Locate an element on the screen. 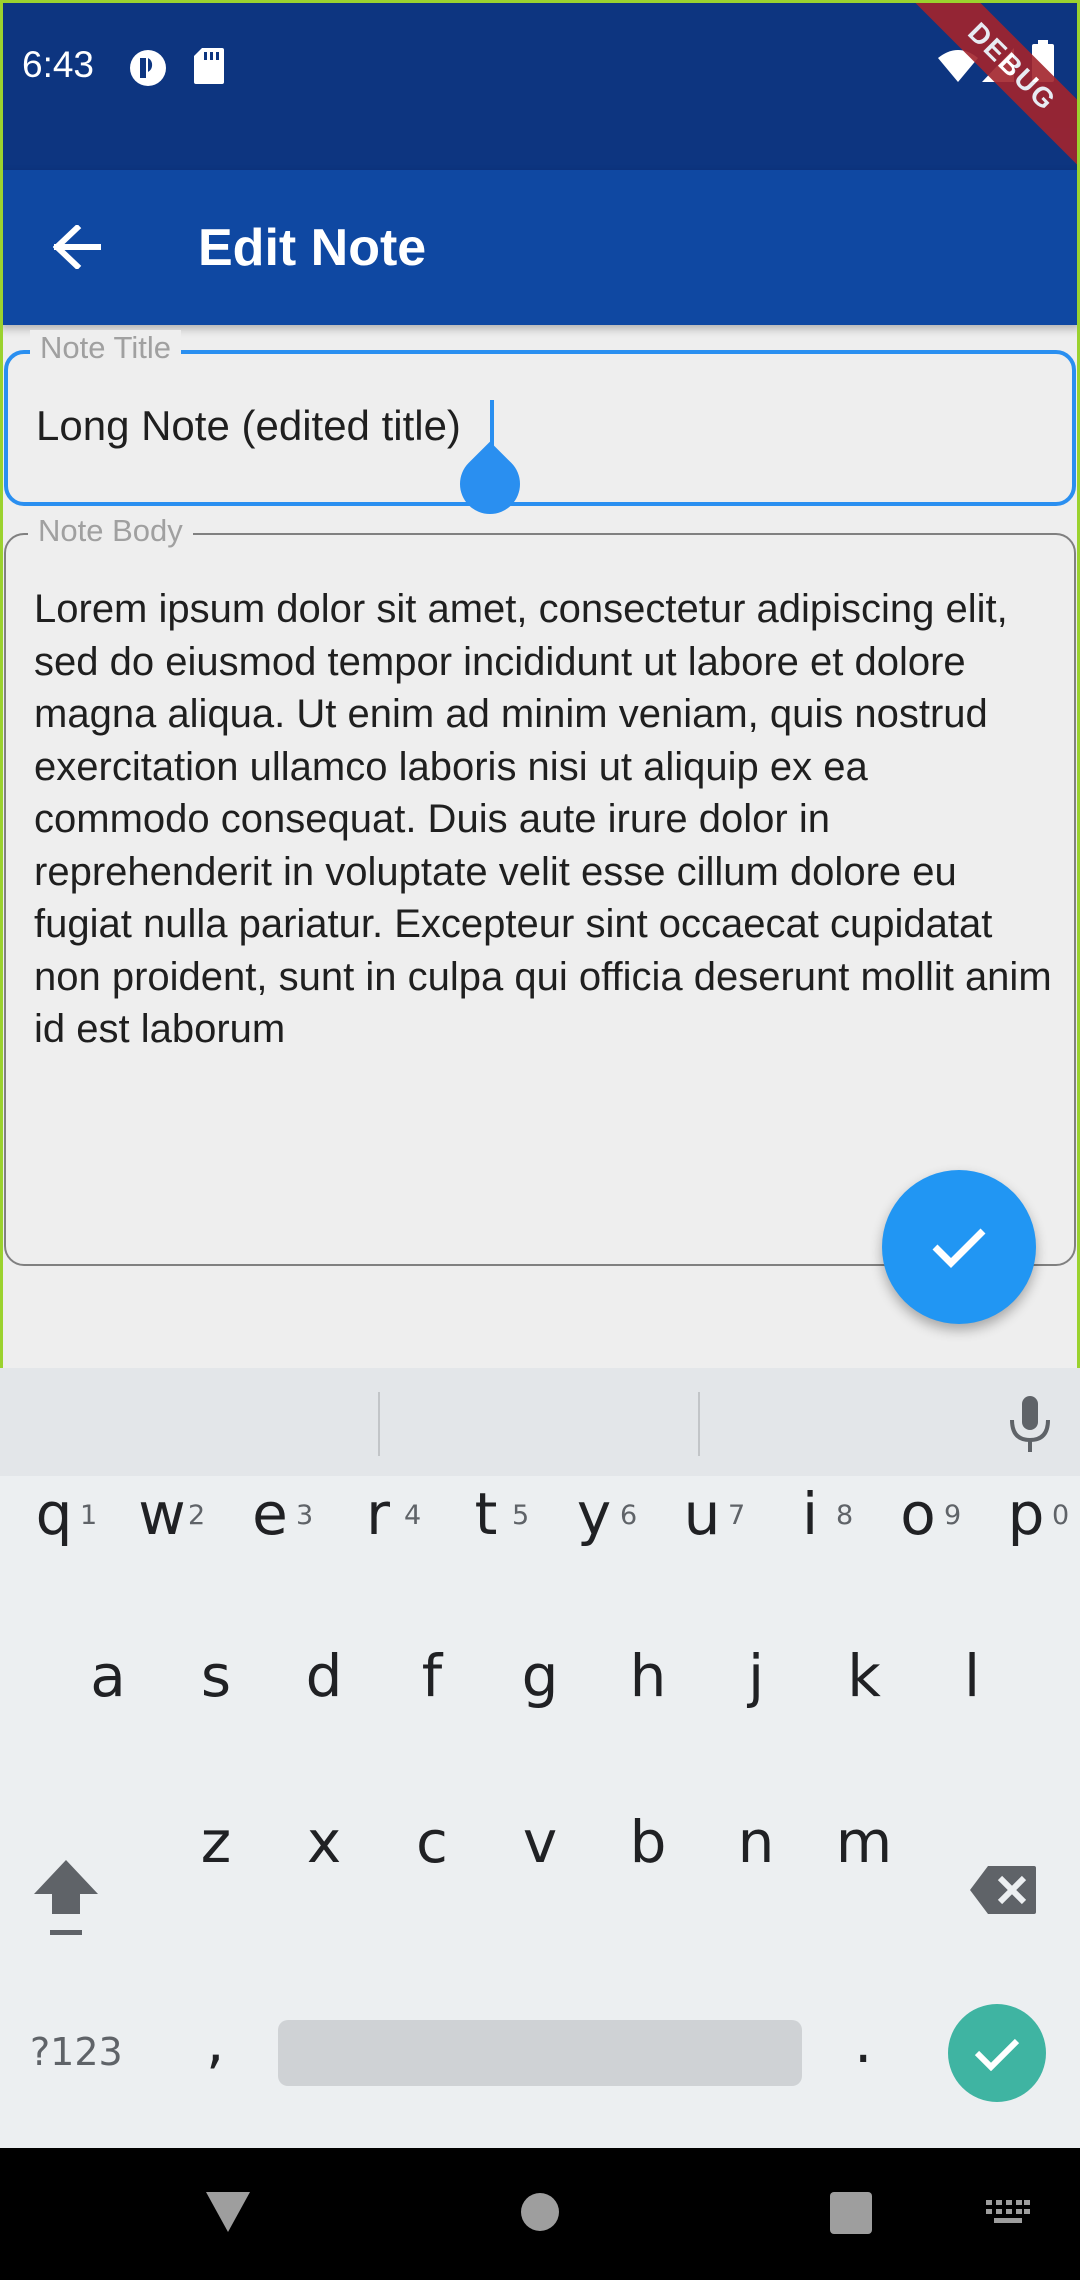 This screenshot has height=2280, width=1080. key-hint-9: 9 is located at coordinates (953, 1515).